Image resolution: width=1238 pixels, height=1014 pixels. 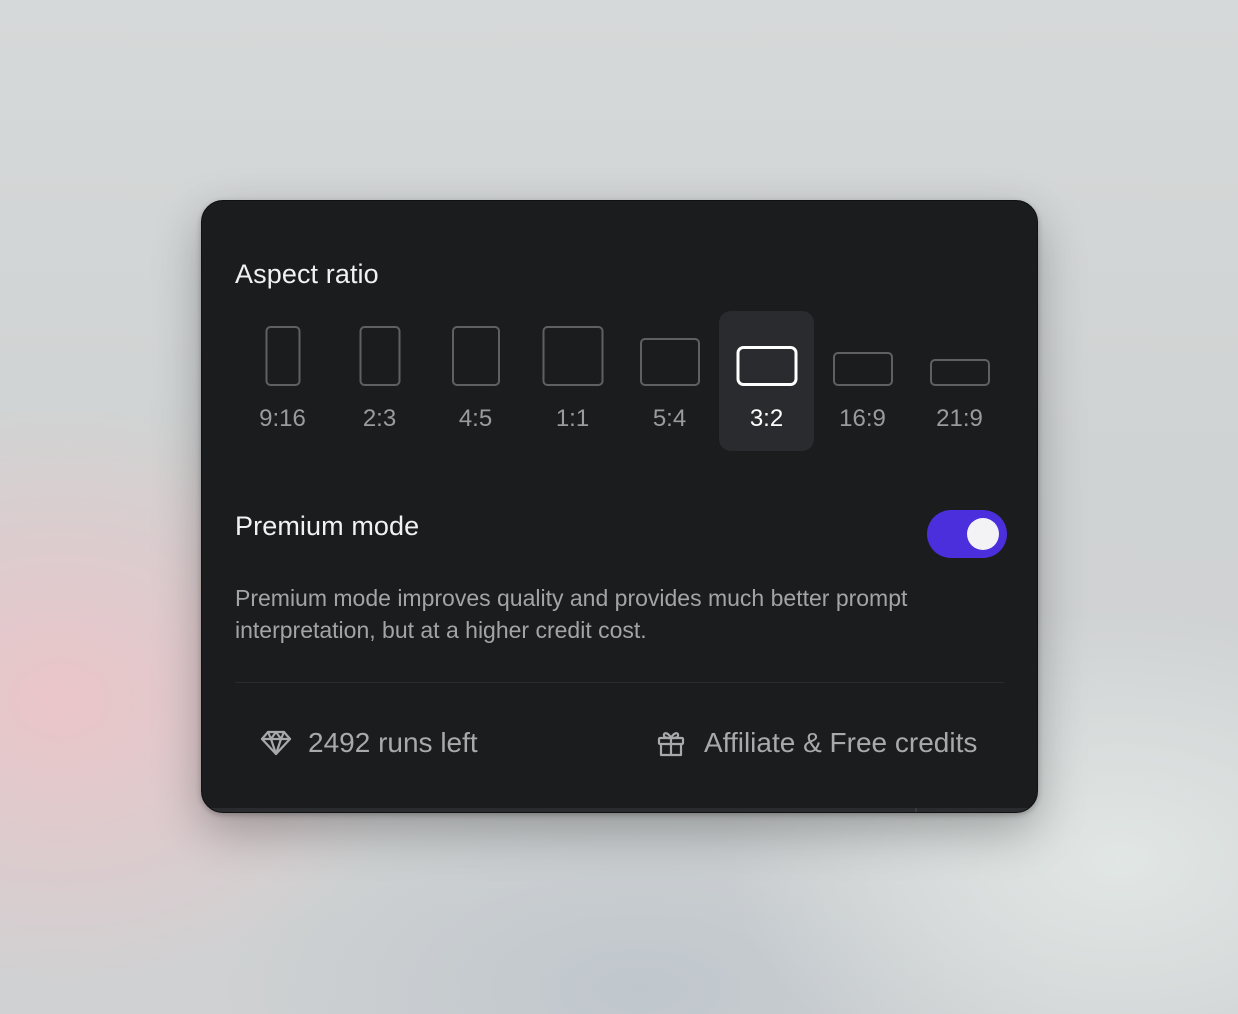 What do you see at coordinates (572, 356) in the screenshot?
I see `square-1-1-icon` at bounding box center [572, 356].